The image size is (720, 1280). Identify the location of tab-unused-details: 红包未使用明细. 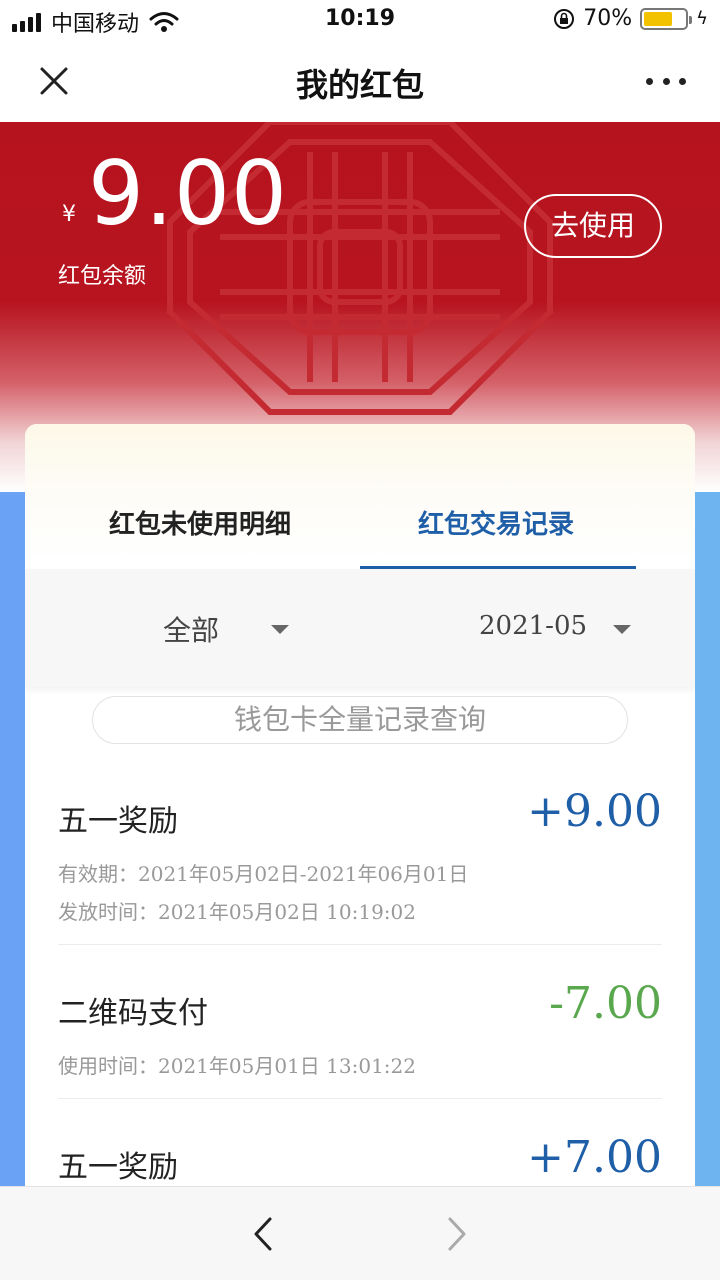
(200, 522).